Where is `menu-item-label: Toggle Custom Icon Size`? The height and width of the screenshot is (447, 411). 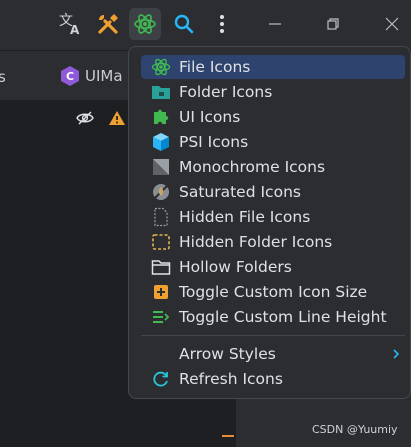
menu-item-label: Toggle Custom Icon Size is located at coordinates (273, 292).